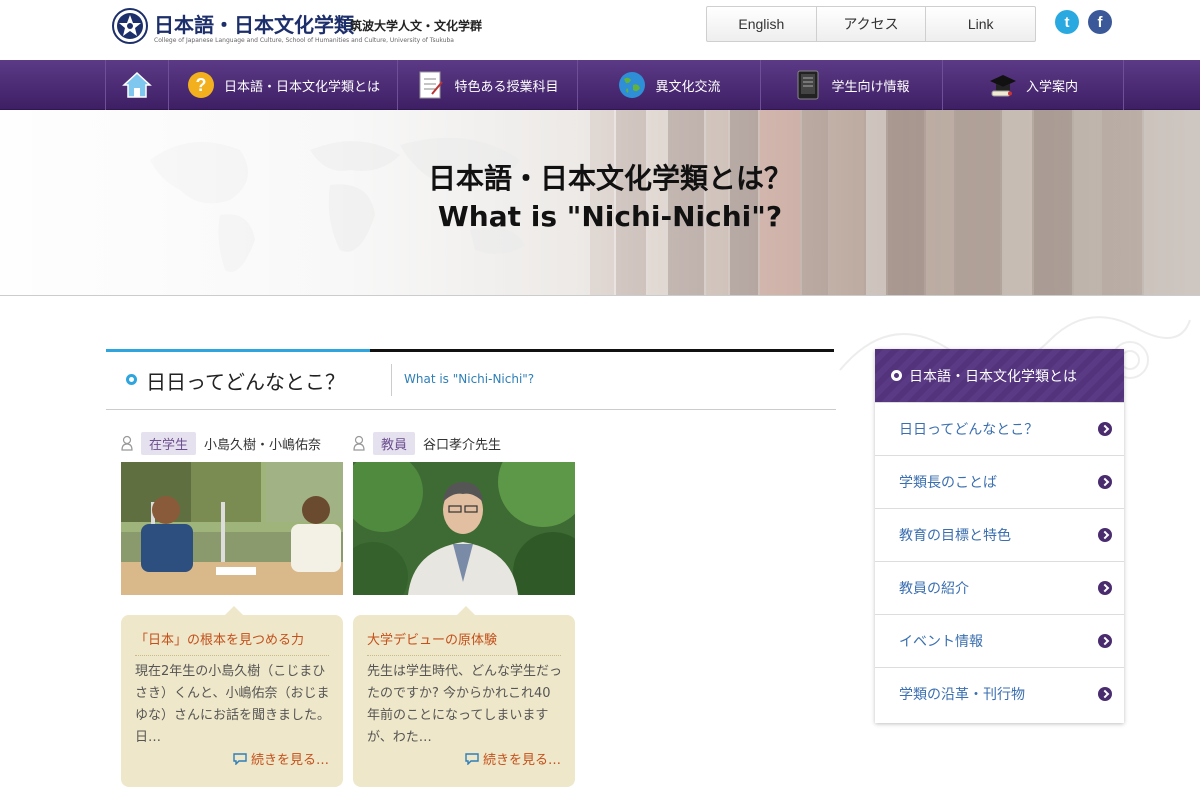 The width and height of the screenshot is (1200, 791). What do you see at coordinates (169, 443) in the screenshot?
I see `category-tag: 在学生` at bounding box center [169, 443].